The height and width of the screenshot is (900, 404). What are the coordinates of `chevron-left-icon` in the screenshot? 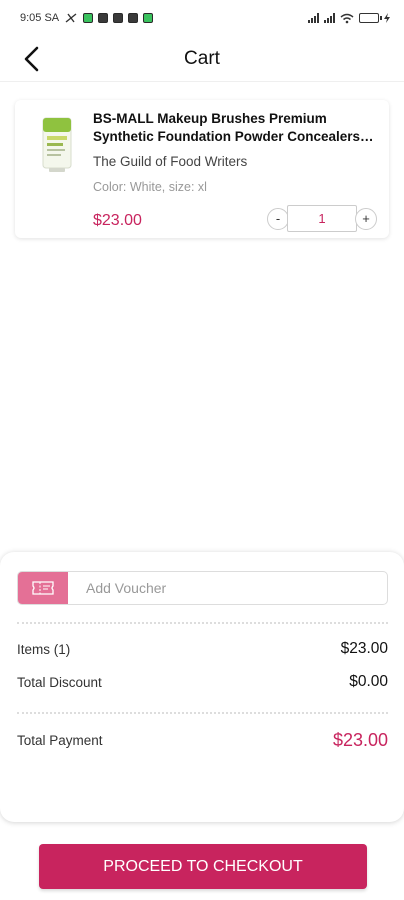 It's located at (31, 59).